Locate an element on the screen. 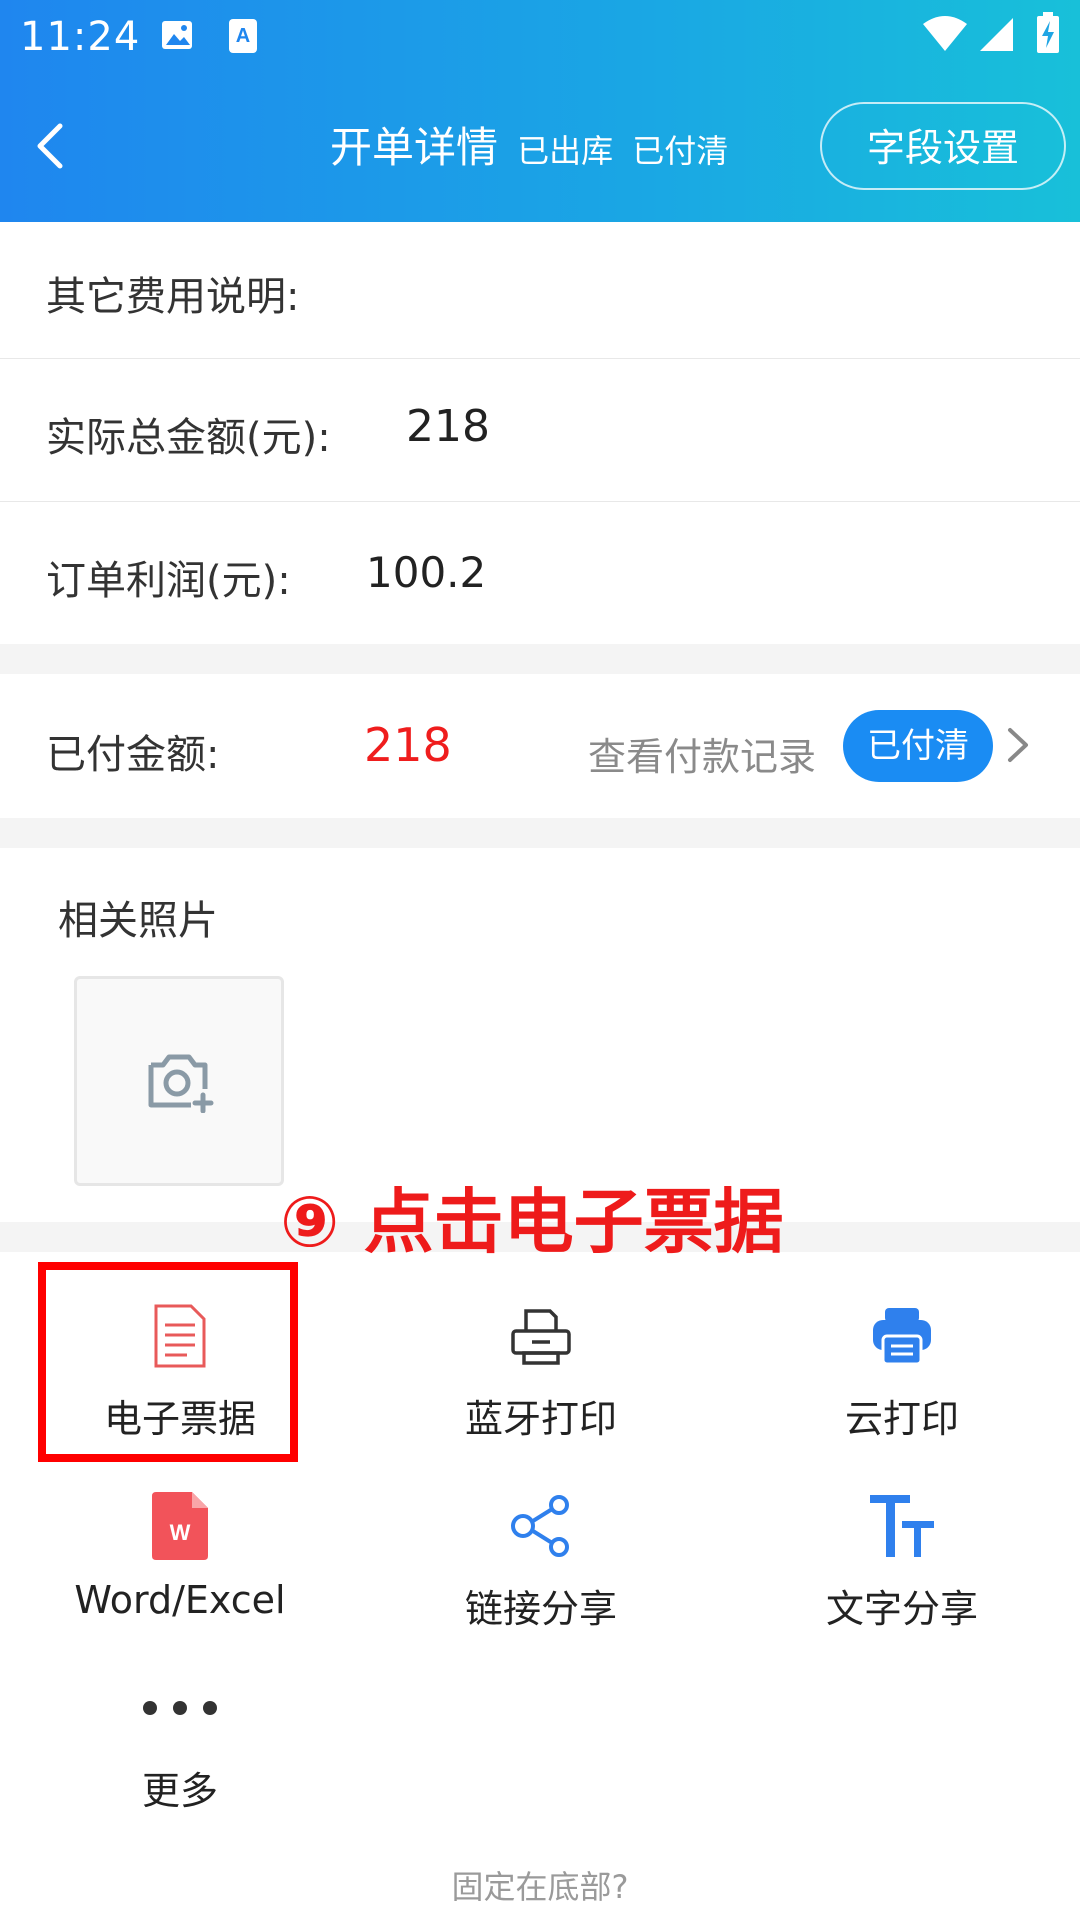 The image size is (1080, 1920). share-nodes-icon is located at coordinates (541, 1526).